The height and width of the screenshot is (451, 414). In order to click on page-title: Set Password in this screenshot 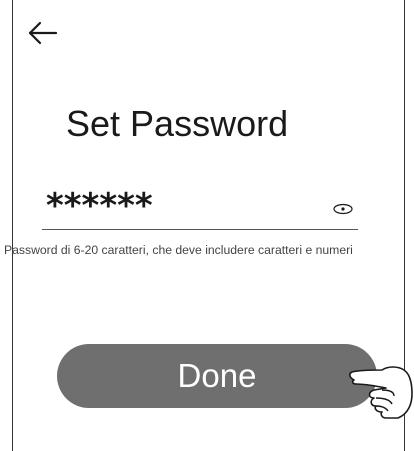, I will do `click(177, 123)`.